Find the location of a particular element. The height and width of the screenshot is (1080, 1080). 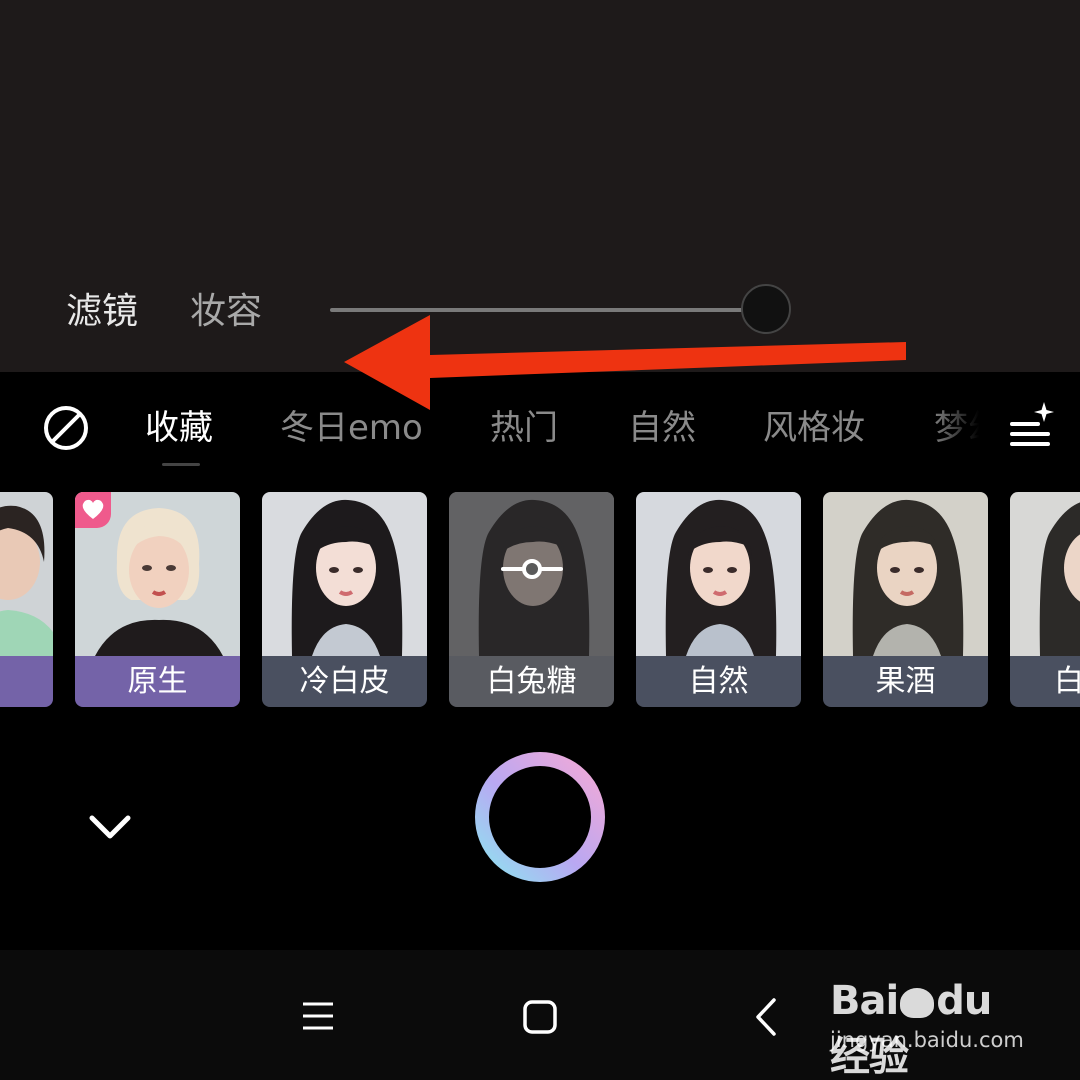

category-popular: 热门 is located at coordinates (524, 428).